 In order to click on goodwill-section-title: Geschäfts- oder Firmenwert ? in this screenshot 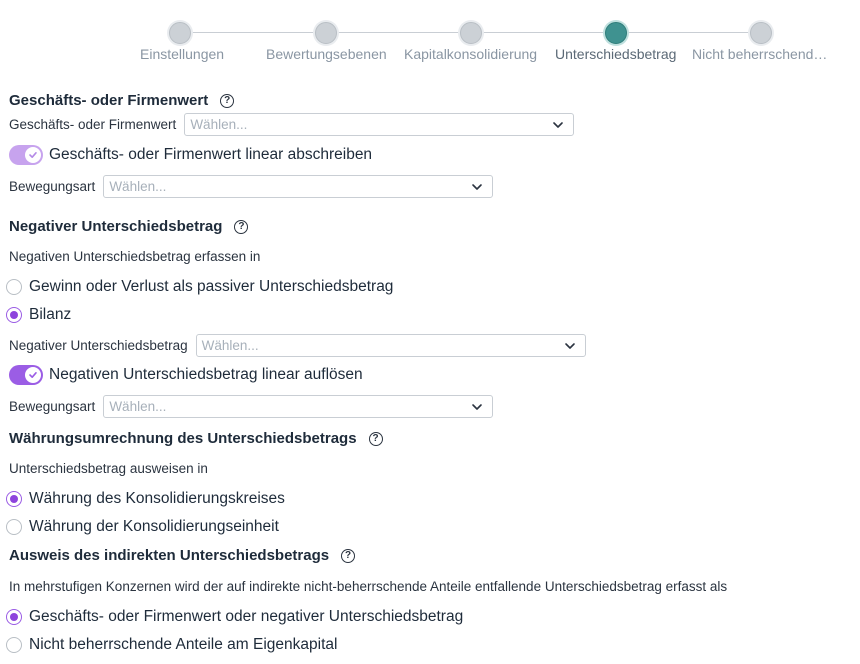, I will do `click(122, 100)`.